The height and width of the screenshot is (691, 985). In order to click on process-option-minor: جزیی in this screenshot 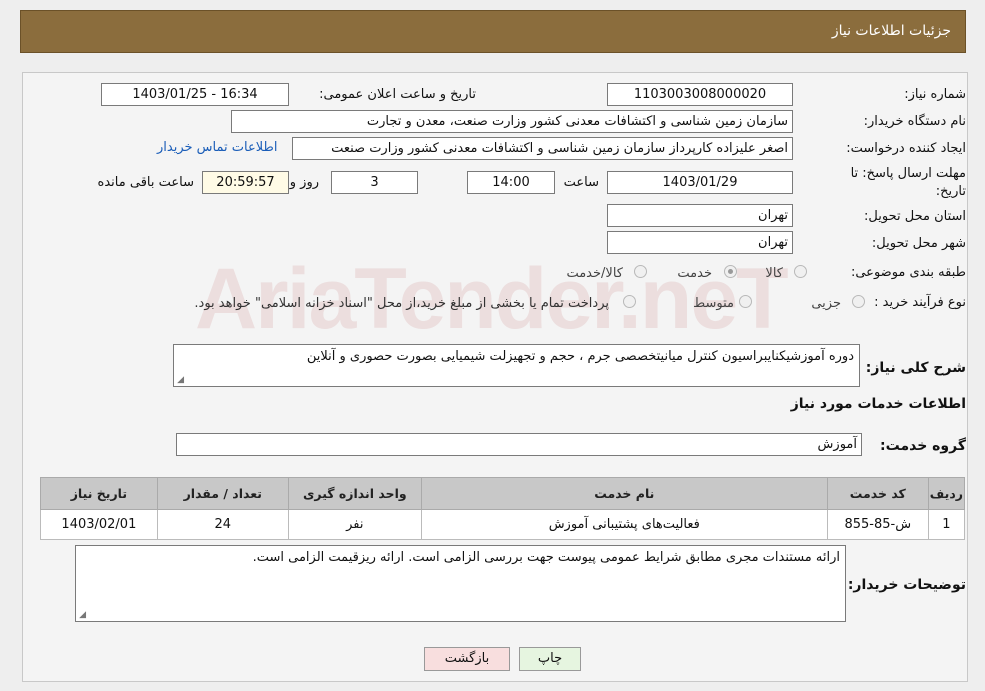, I will do `click(826, 303)`.